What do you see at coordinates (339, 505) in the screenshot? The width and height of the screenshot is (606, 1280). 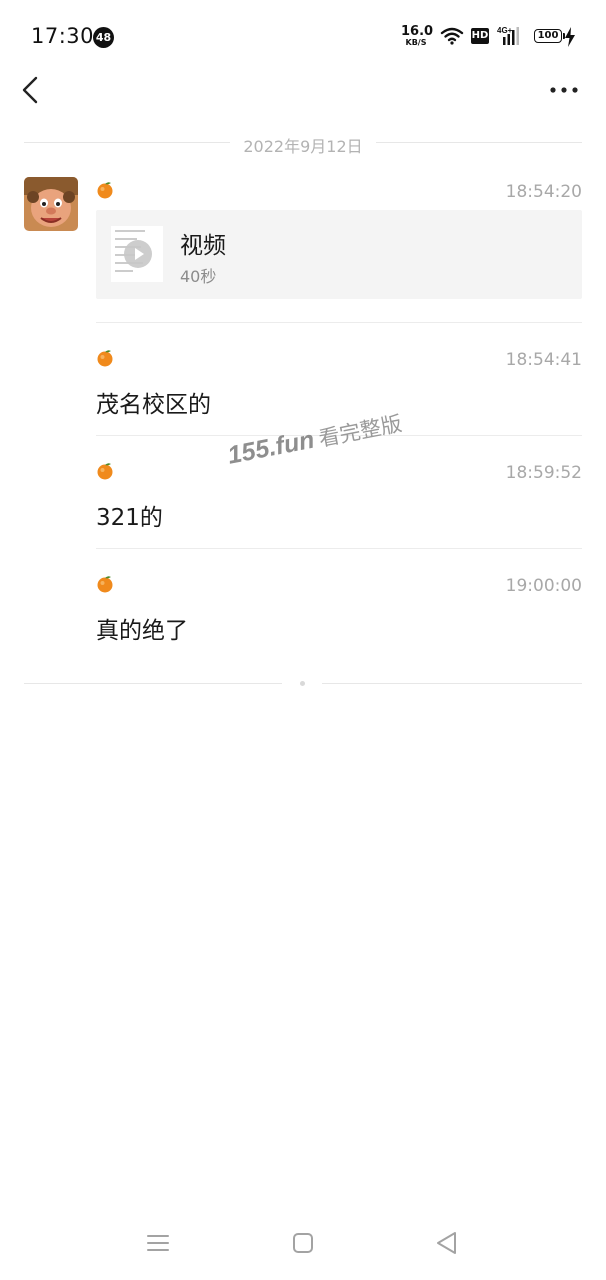 I see `message-item: 18:59:52 321的` at bounding box center [339, 505].